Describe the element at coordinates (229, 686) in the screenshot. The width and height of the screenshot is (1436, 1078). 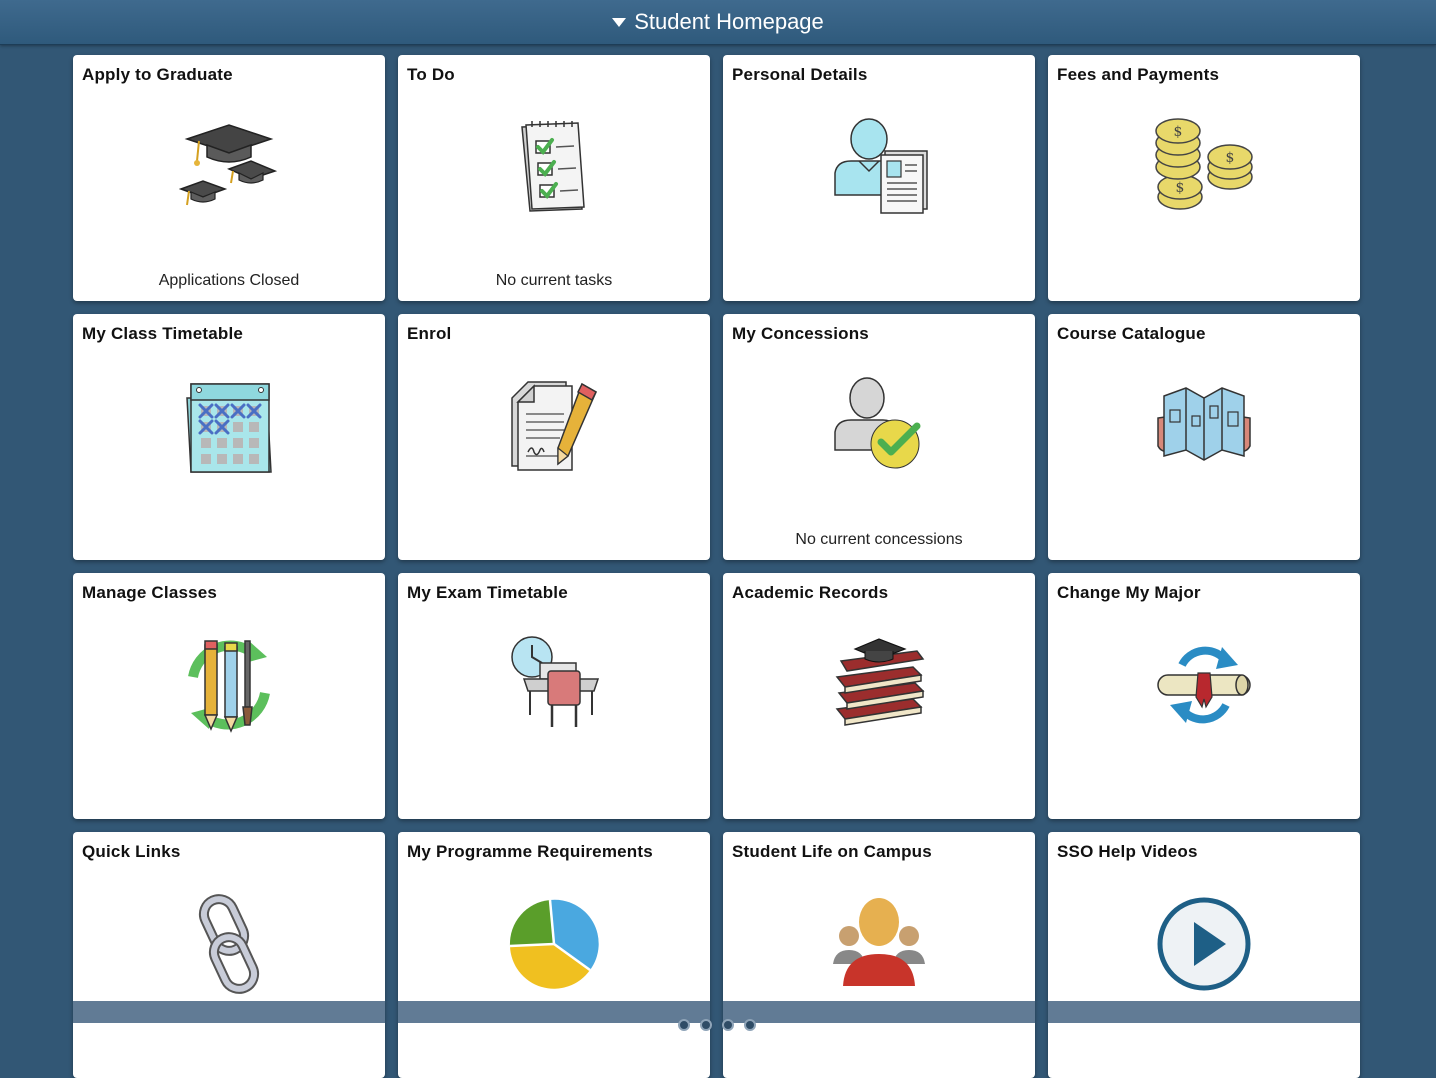
I see `pencils-recycle-icon` at that location.